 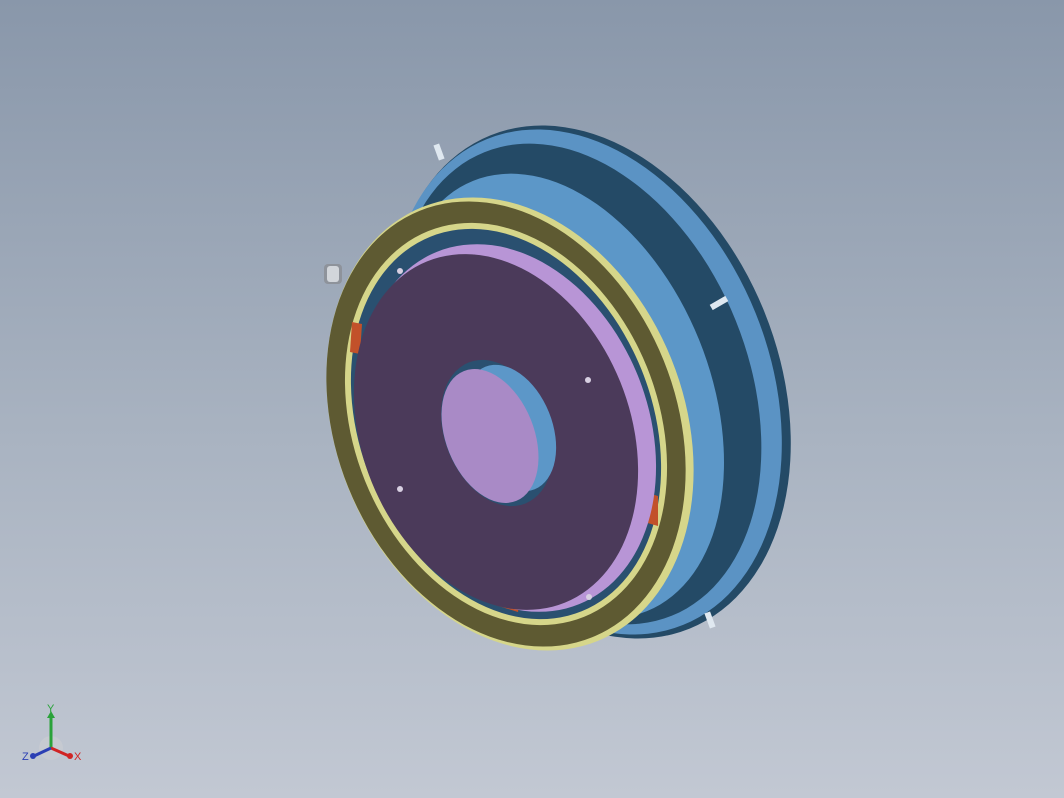 I want to click on coordinate-triad: Y X Z, so click(x=52, y=733).